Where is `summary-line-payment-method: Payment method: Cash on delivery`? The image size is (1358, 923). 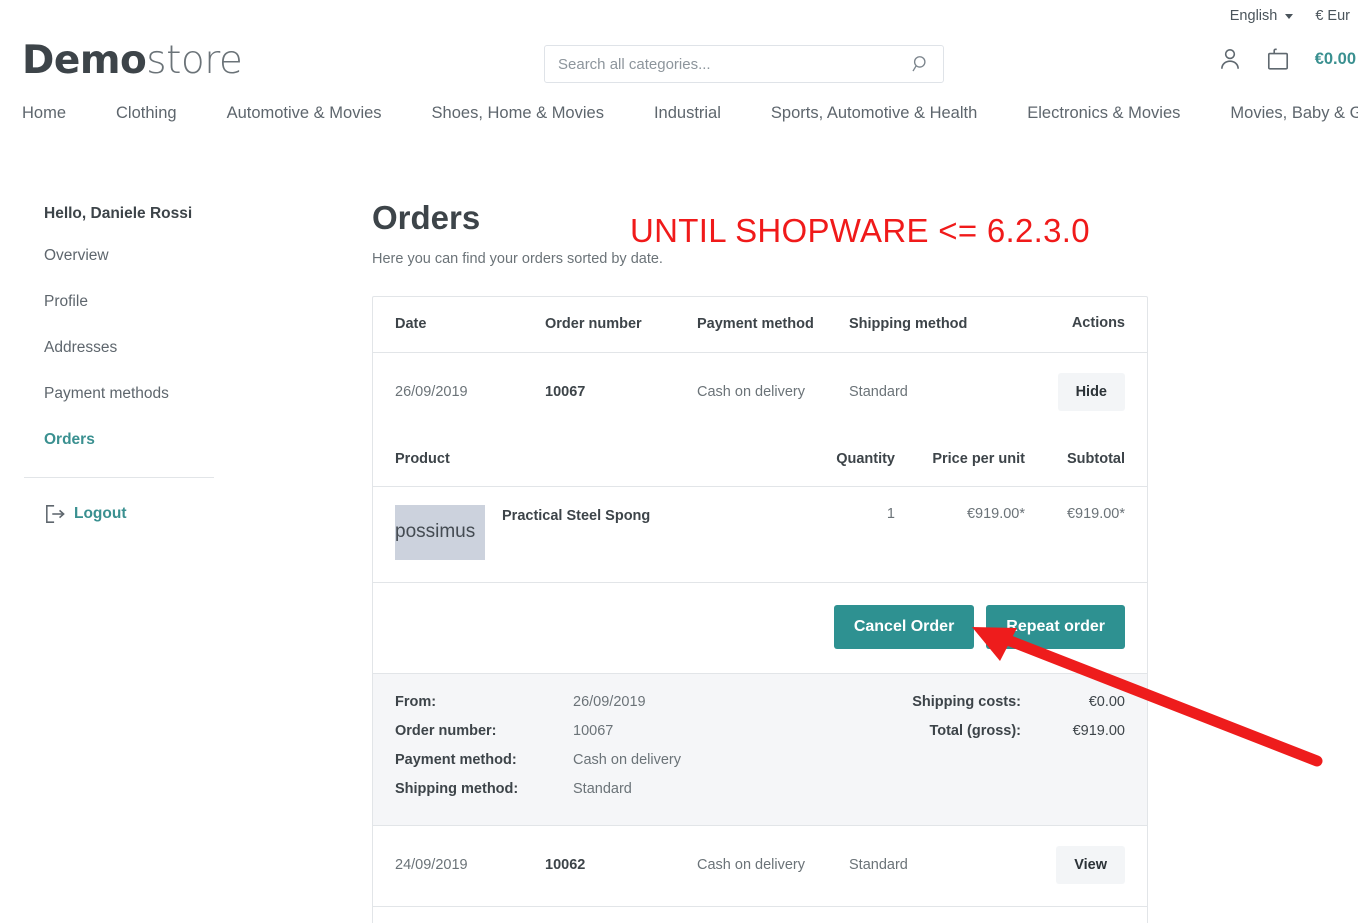
summary-line-payment-method: Payment method: Cash on delivery is located at coordinates (595, 760).